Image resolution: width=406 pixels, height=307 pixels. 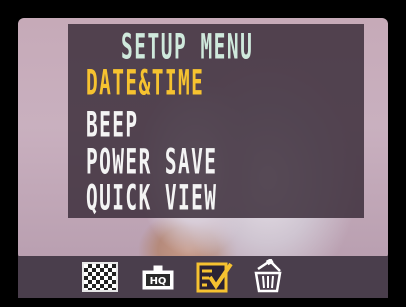 What do you see at coordinates (151, 162) in the screenshot?
I see `menu-item-power-save: POWER SAVE` at bounding box center [151, 162].